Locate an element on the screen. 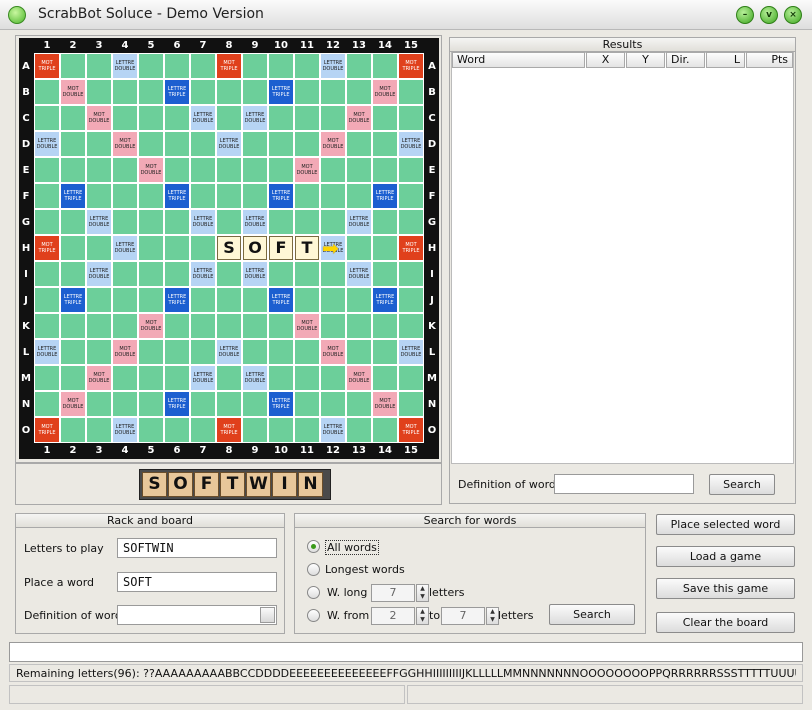 The image size is (812, 710). placed-tile: T is located at coordinates (307, 248).